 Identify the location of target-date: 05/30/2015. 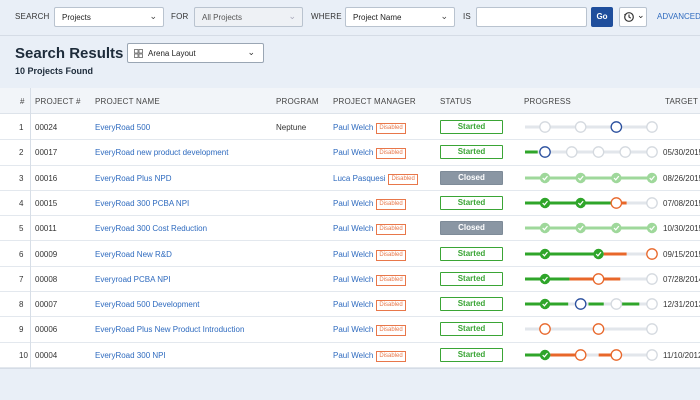
(681, 153).